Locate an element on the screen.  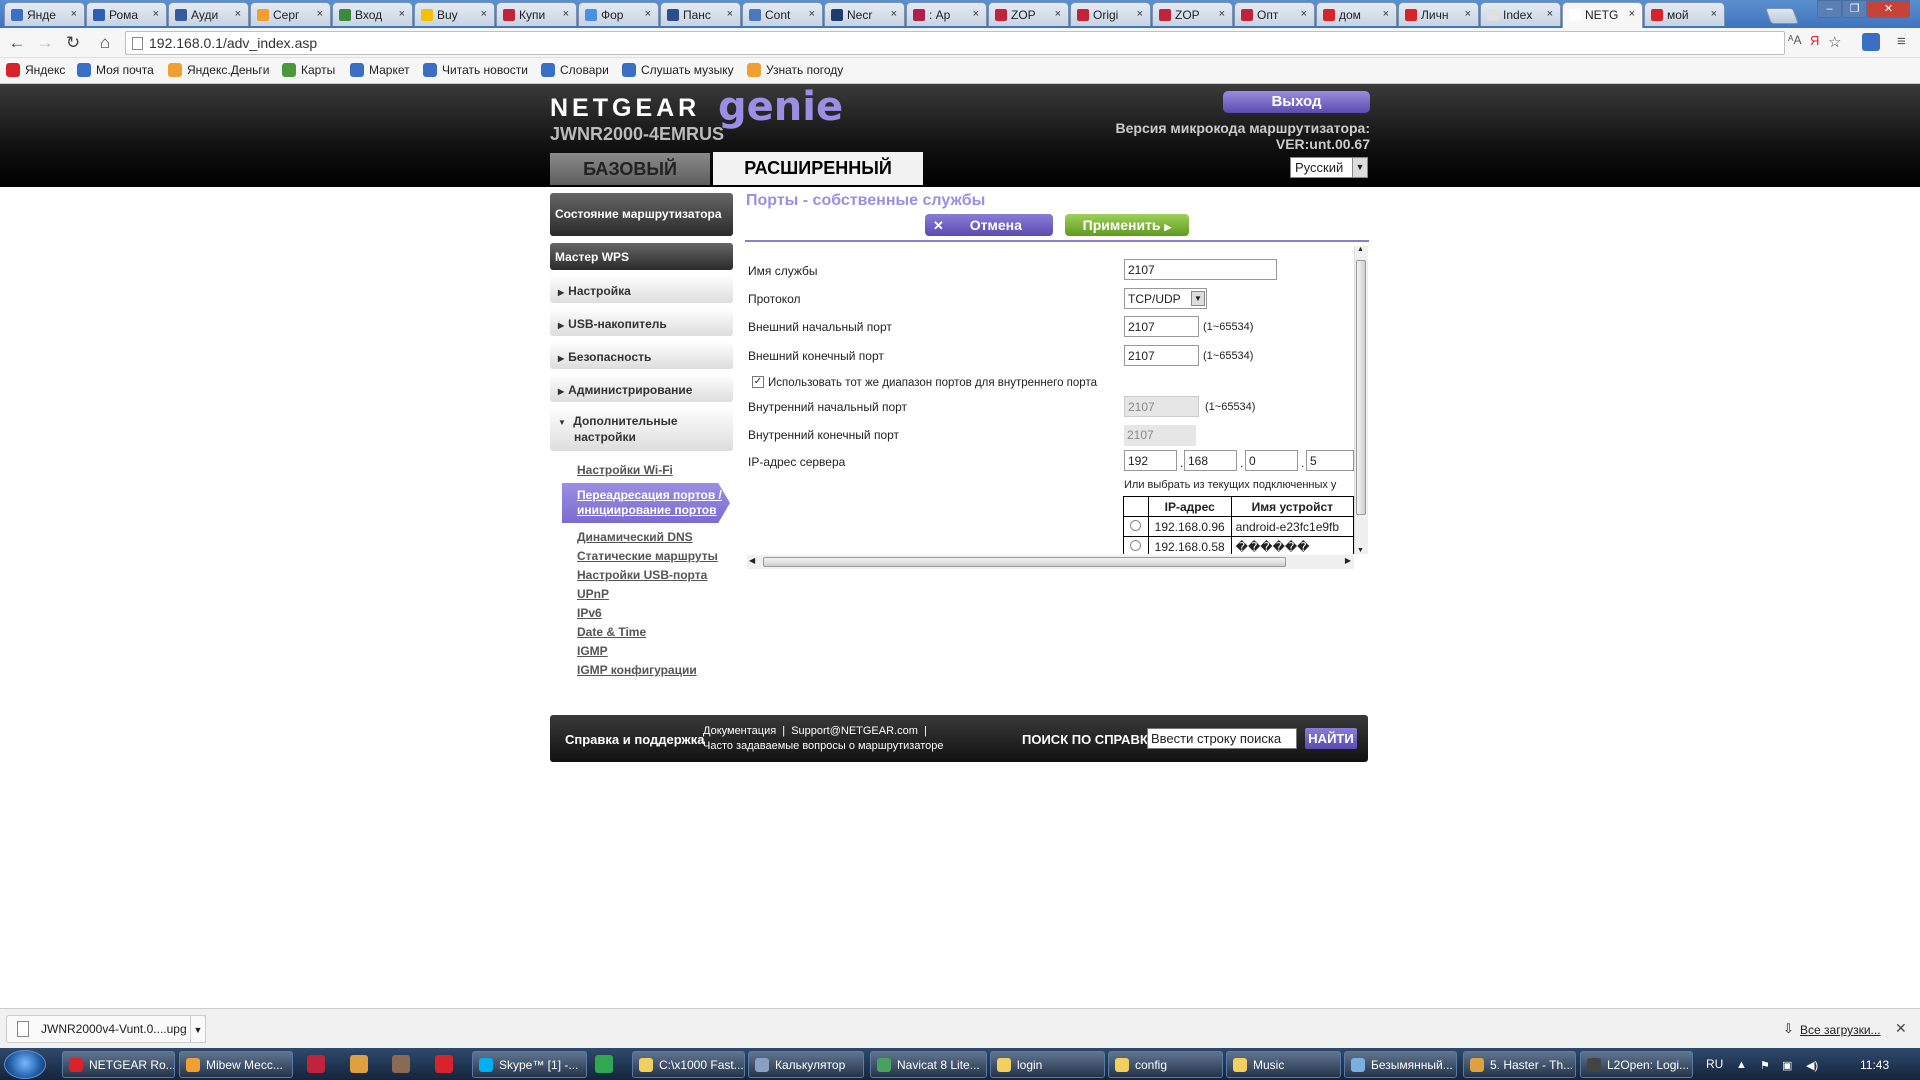
sidebar-section: ▶ Безопасность is located at coordinates (641, 355).